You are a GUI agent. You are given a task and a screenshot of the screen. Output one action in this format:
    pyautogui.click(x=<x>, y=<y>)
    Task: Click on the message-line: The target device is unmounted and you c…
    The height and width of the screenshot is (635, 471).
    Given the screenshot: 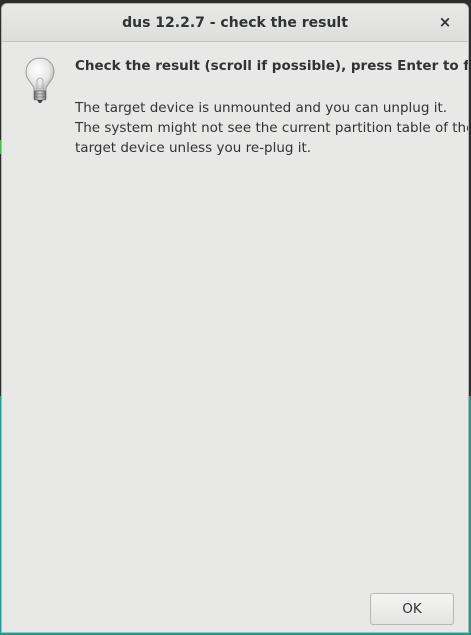 What is the action you would take?
    pyautogui.click(x=261, y=108)
    